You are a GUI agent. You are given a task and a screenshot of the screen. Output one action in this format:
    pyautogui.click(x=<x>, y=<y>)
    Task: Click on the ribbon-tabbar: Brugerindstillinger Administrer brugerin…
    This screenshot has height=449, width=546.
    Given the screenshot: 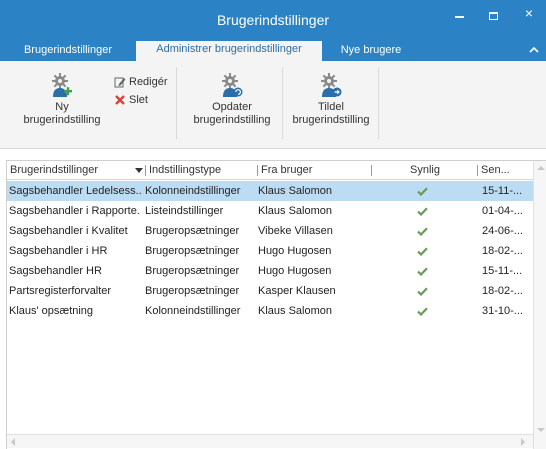 What is the action you would take?
    pyautogui.click(x=273, y=50)
    